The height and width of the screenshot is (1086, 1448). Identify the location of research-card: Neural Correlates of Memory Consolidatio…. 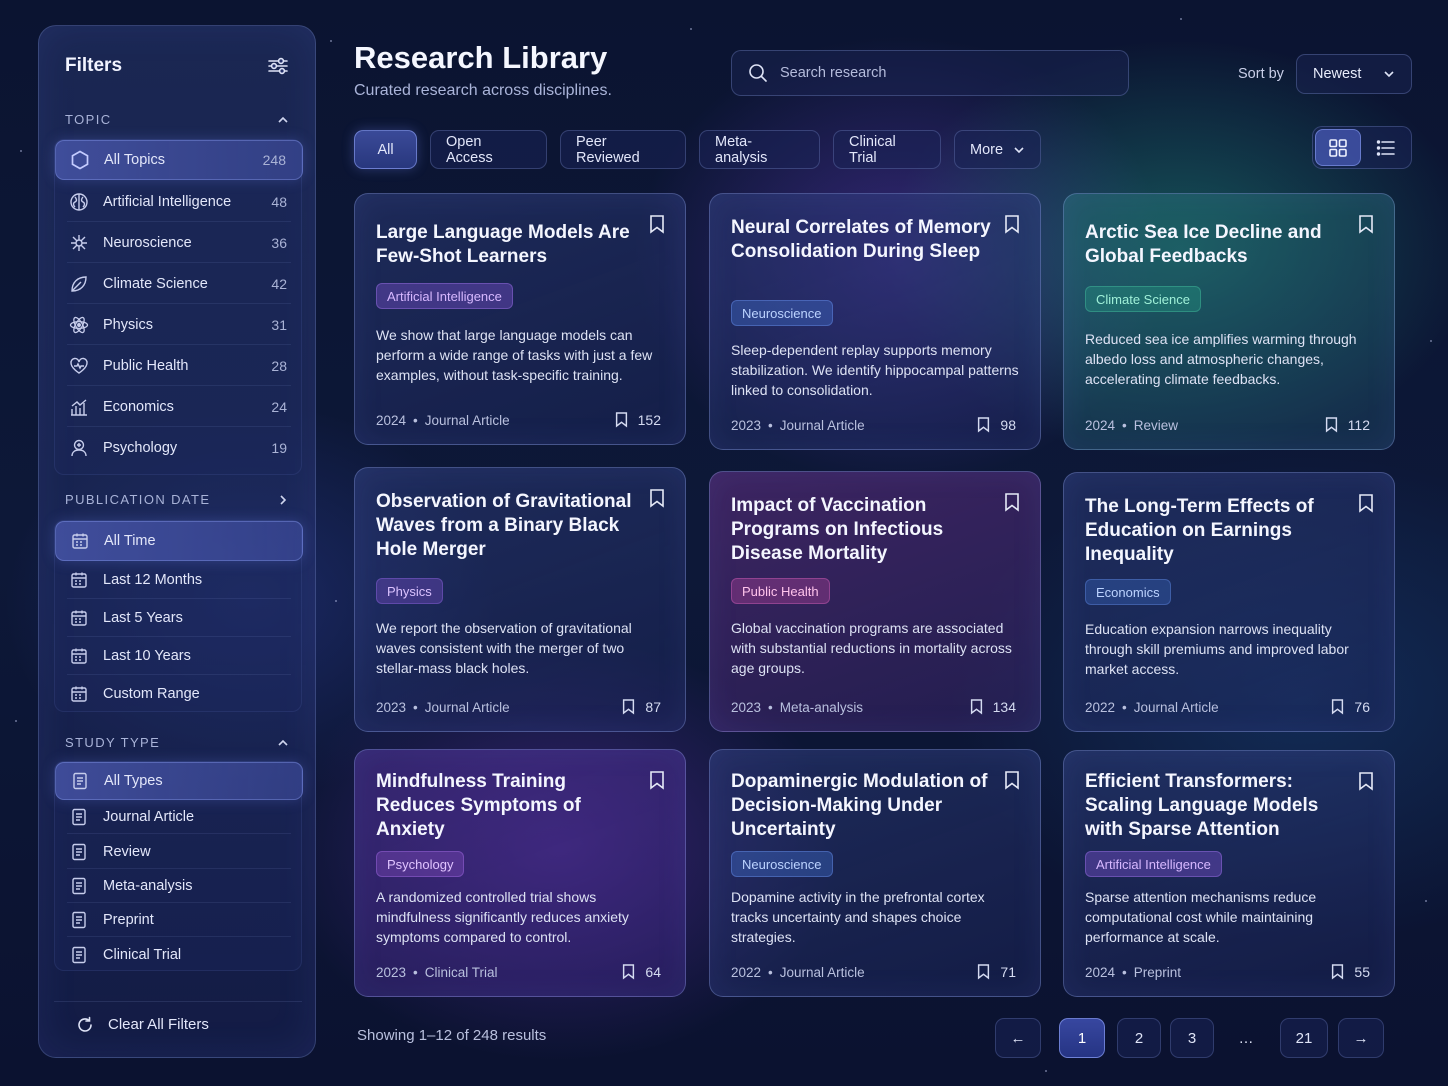
(875, 321).